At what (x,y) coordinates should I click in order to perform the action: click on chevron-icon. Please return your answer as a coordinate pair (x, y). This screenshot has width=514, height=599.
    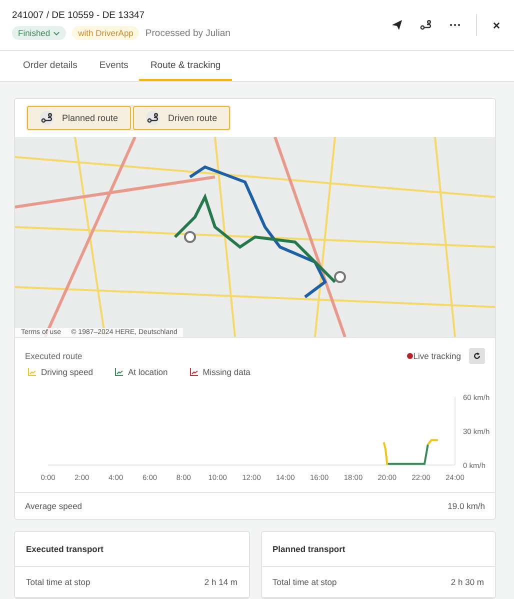
    Looking at the image, I should click on (56, 33).